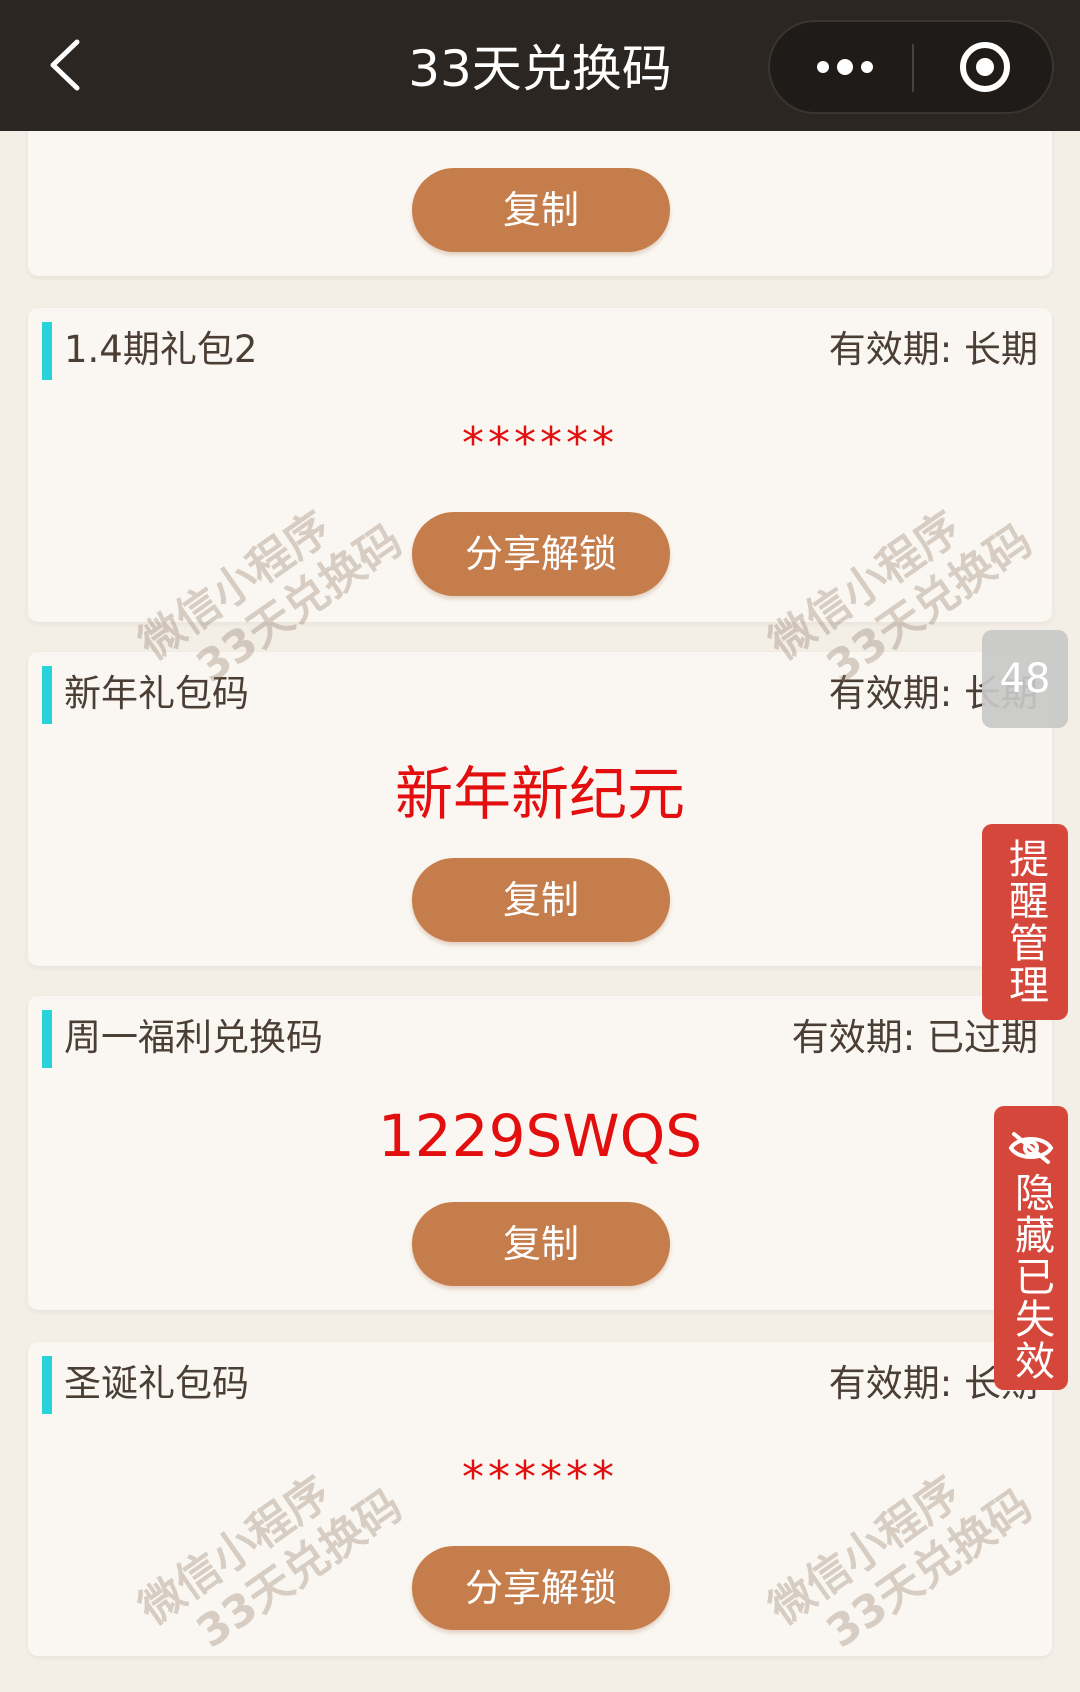 This screenshot has height=1692, width=1080. What do you see at coordinates (1031, 1148) in the screenshot?
I see `eye-off-icon` at bounding box center [1031, 1148].